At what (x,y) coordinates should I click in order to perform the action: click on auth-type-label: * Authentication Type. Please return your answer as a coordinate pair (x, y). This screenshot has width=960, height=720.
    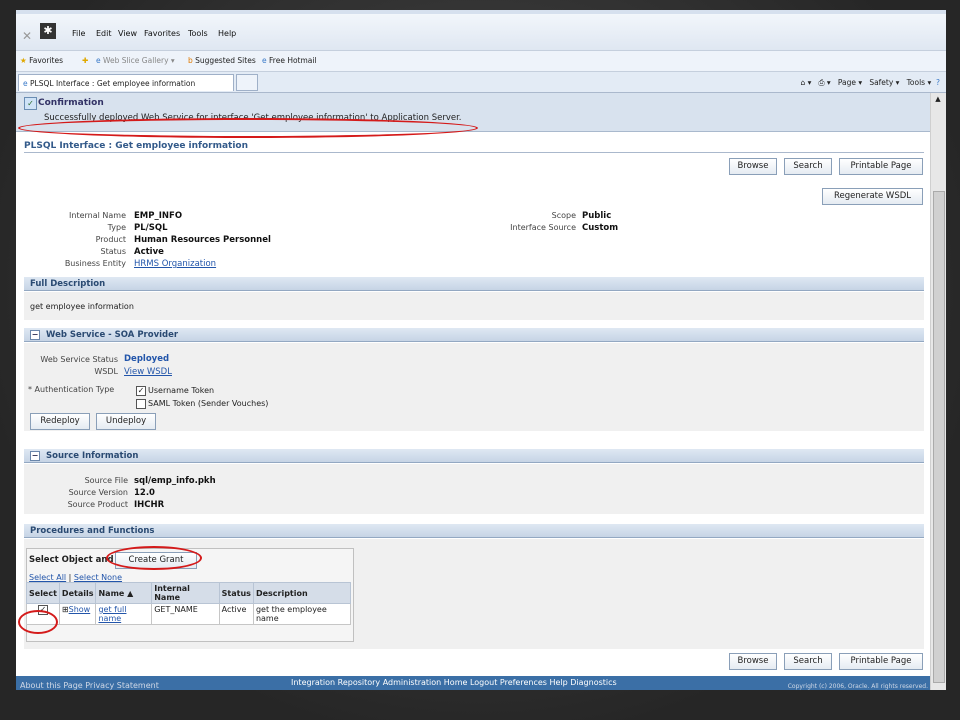
    Looking at the image, I should click on (71, 389).